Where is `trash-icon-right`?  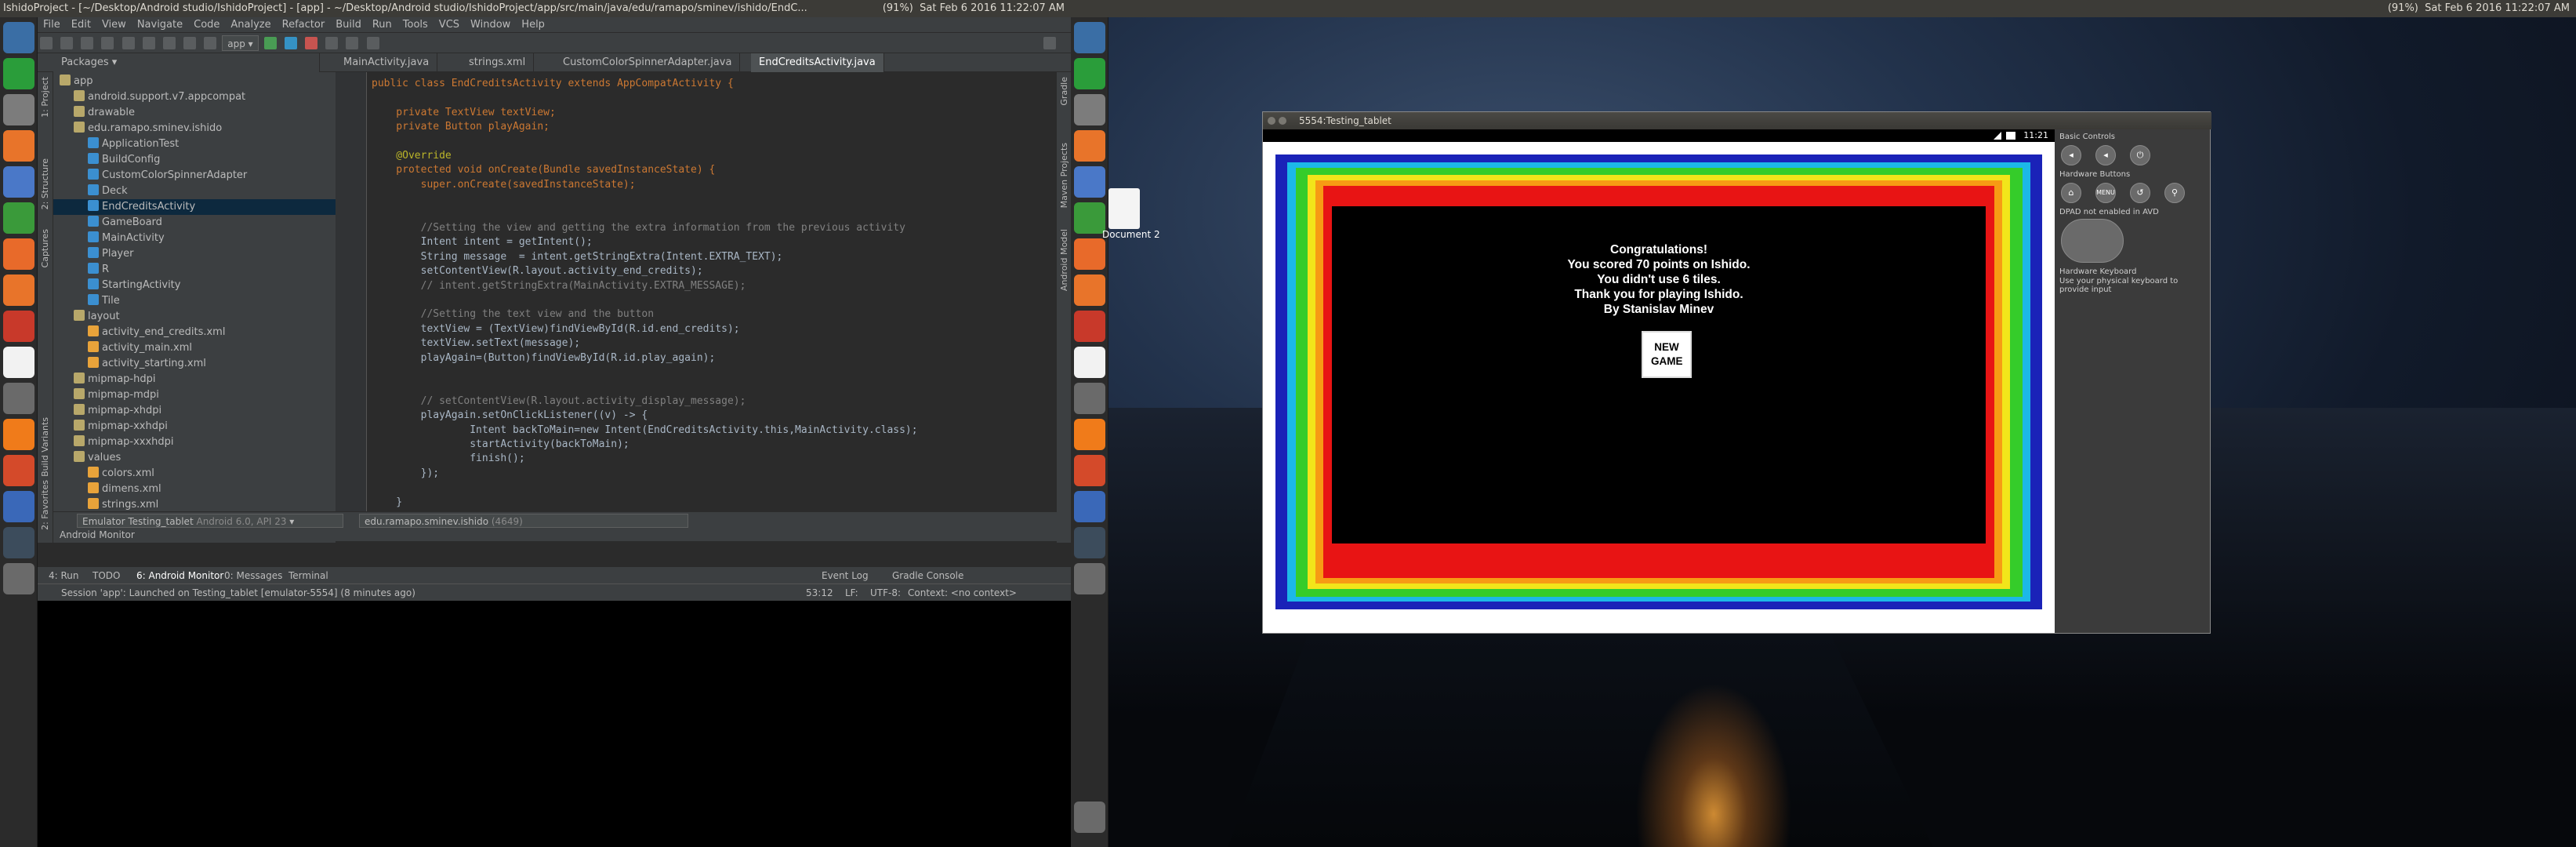 trash-icon-right is located at coordinates (1089, 817).